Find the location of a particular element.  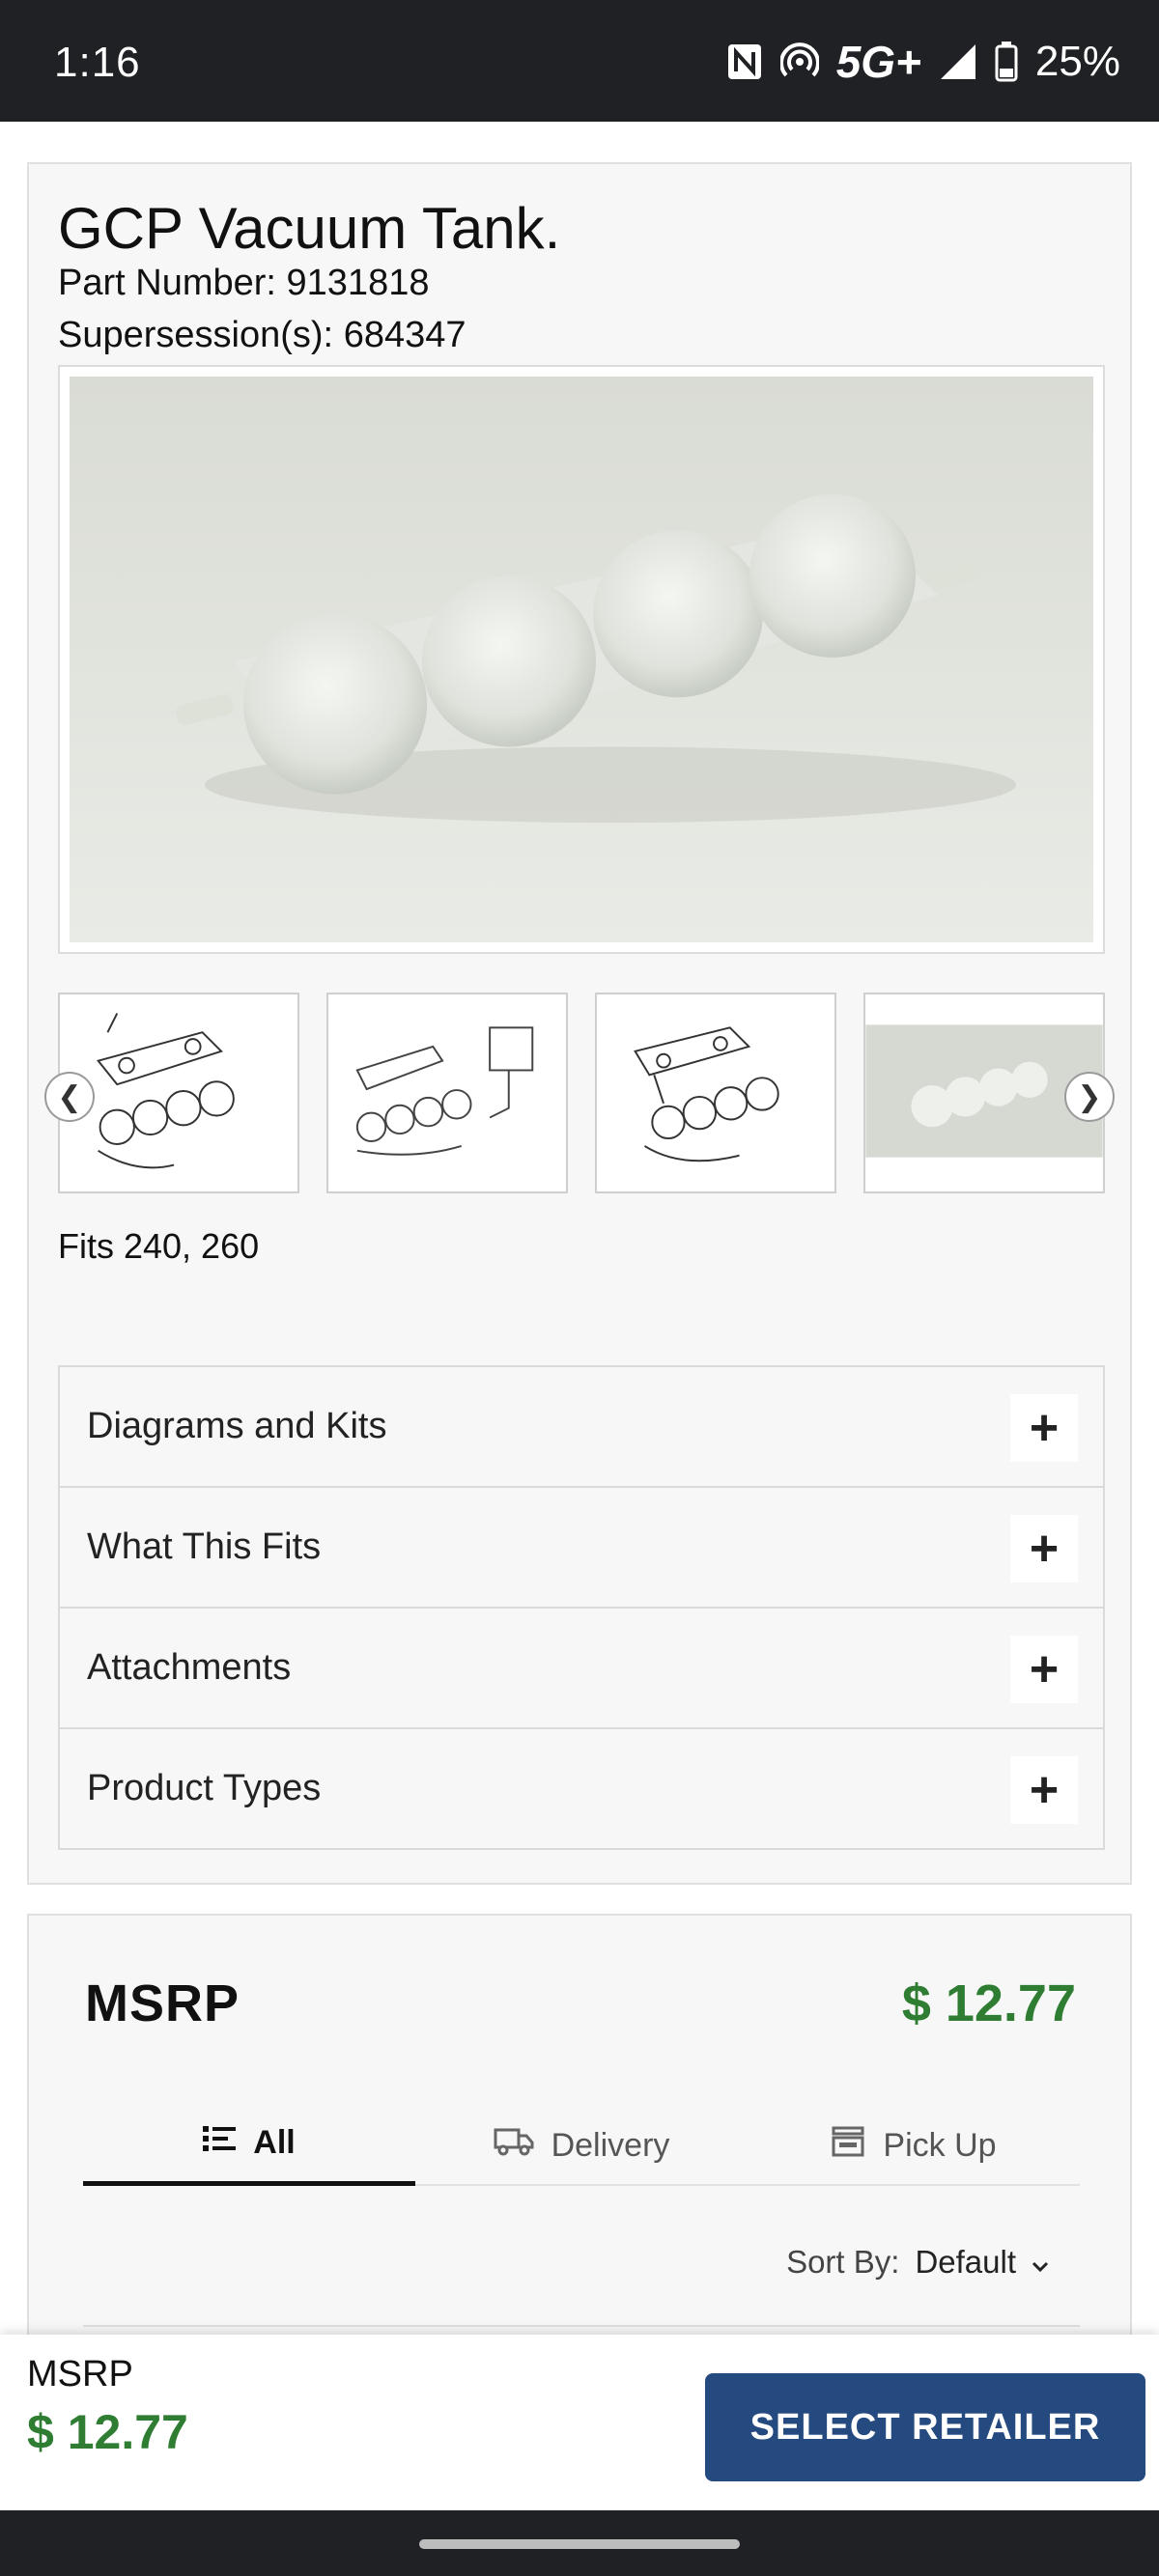

sort-value: Default is located at coordinates (965, 2262).